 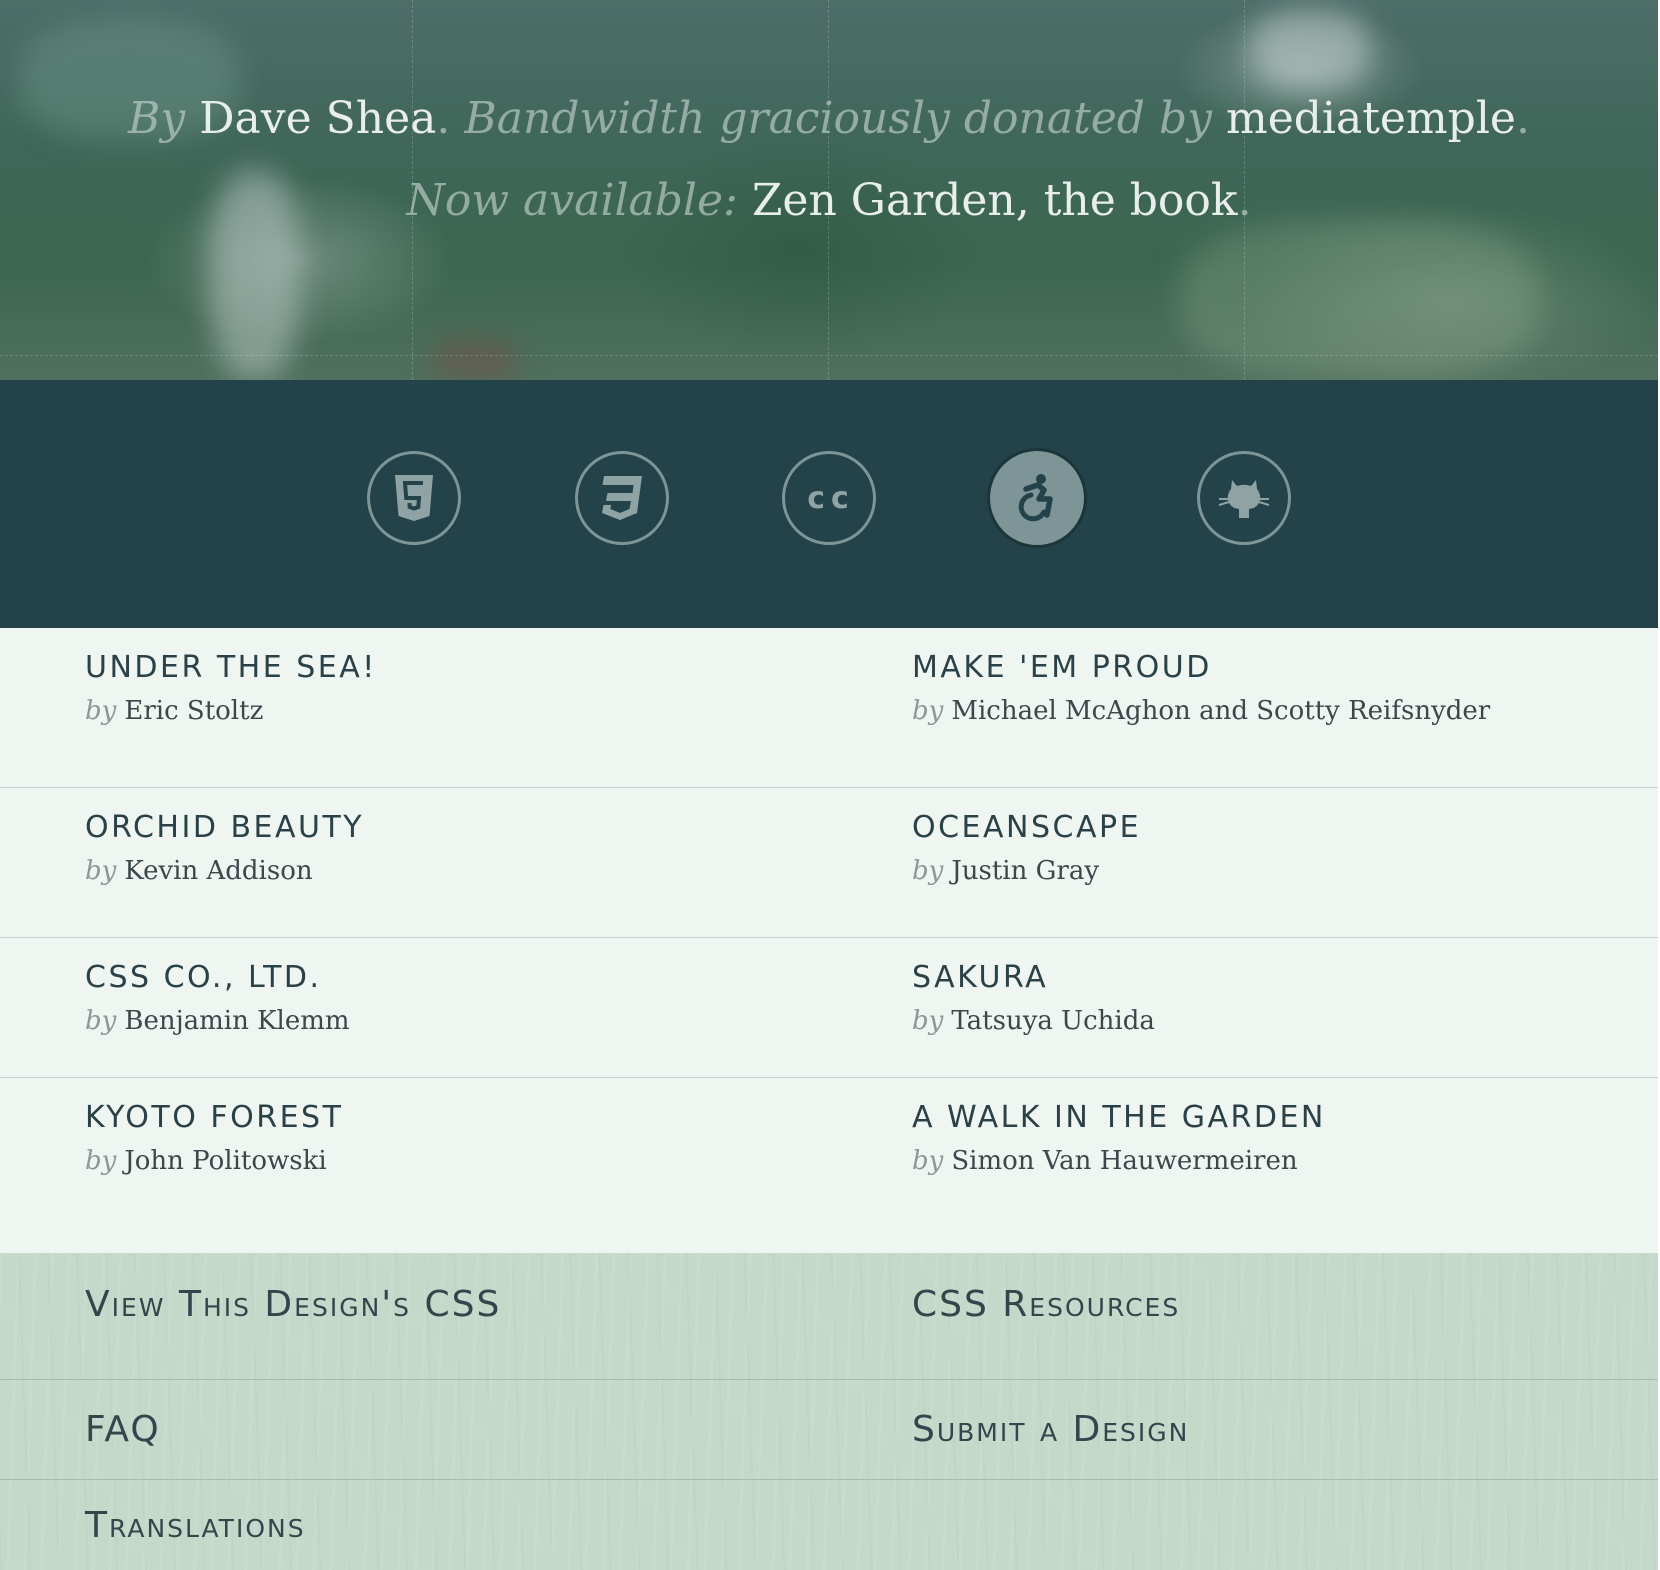 I want to click on design-author: by Tatsuya Uchida, so click(x=1033, y=1021).